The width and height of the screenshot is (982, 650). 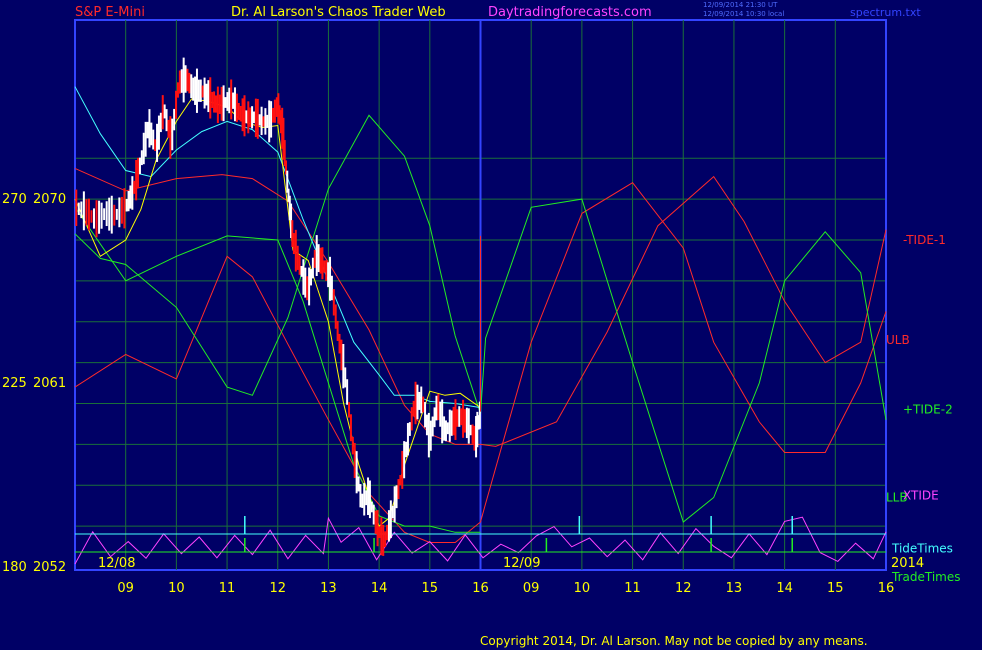 What do you see at coordinates (885, 12) in the screenshot?
I see `data-file-label: spectrum.txt` at bounding box center [885, 12].